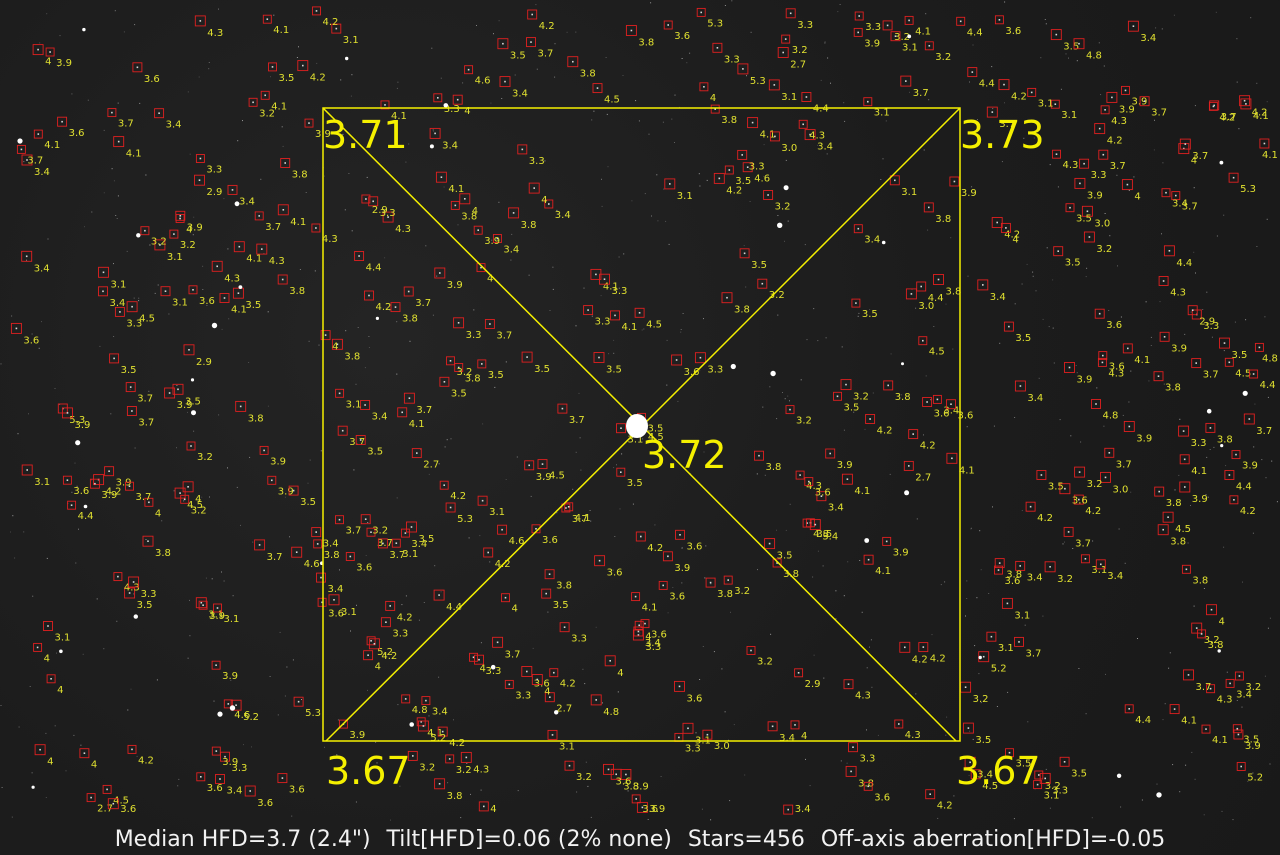 This screenshot has height=855, width=1280. Describe the element at coordinates (1115, 576) in the screenshot. I see `star-hfd-label: 3.4` at that location.